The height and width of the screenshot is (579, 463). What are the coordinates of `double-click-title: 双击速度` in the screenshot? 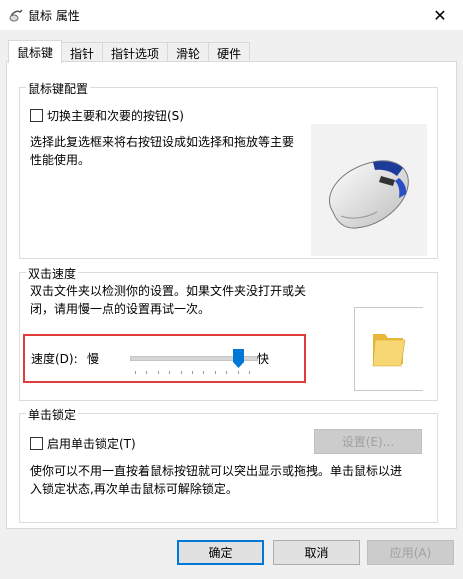 It's located at (52, 273).